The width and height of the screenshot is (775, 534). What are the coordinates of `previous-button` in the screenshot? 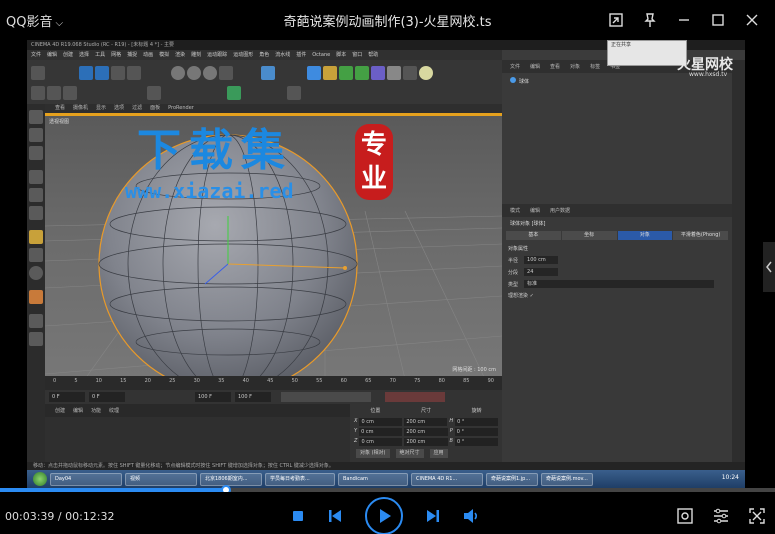 It's located at (335, 516).